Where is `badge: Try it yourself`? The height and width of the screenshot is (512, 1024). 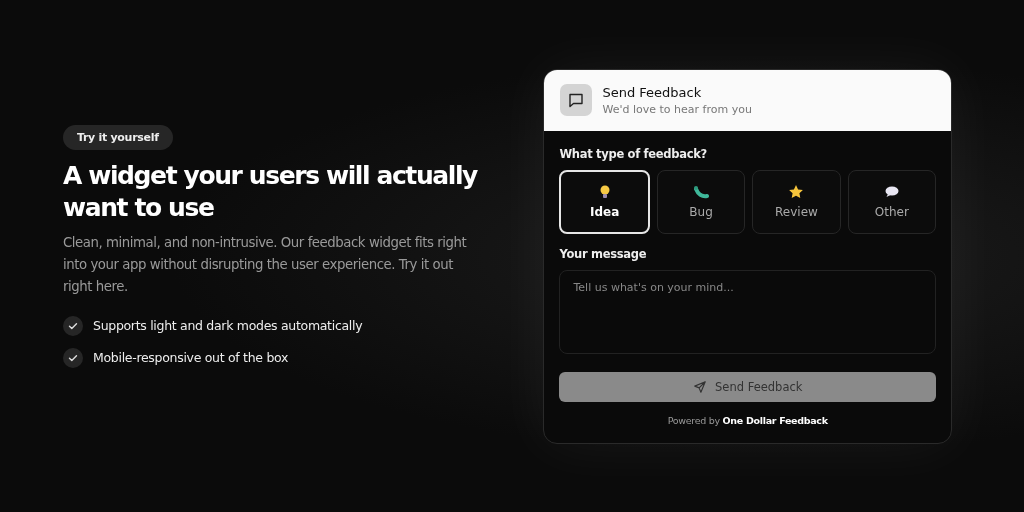 badge: Try it yourself is located at coordinates (118, 137).